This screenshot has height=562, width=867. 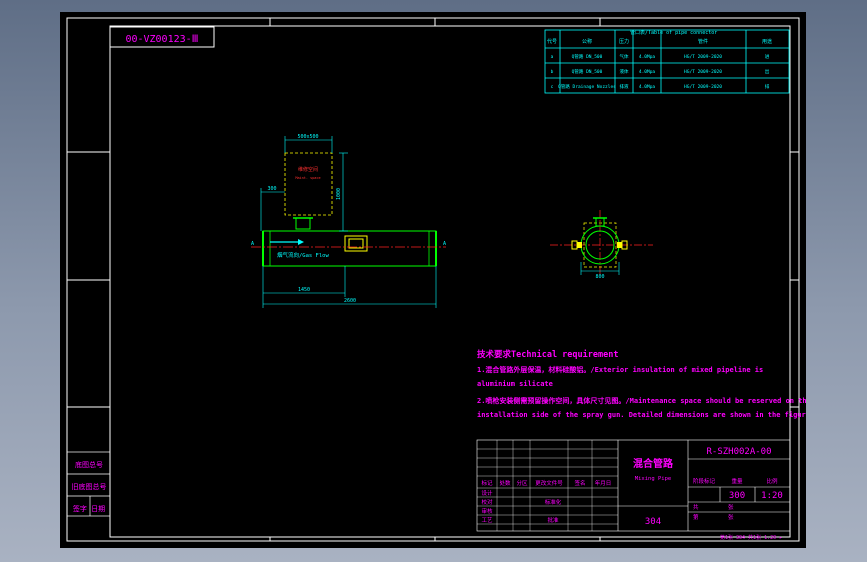 What do you see at coordinates (587, 86) in the screenshot?
I see `nozzle-row-c-dn: Q管路 Drainage Nozzles` at bounding box center [587, 86].